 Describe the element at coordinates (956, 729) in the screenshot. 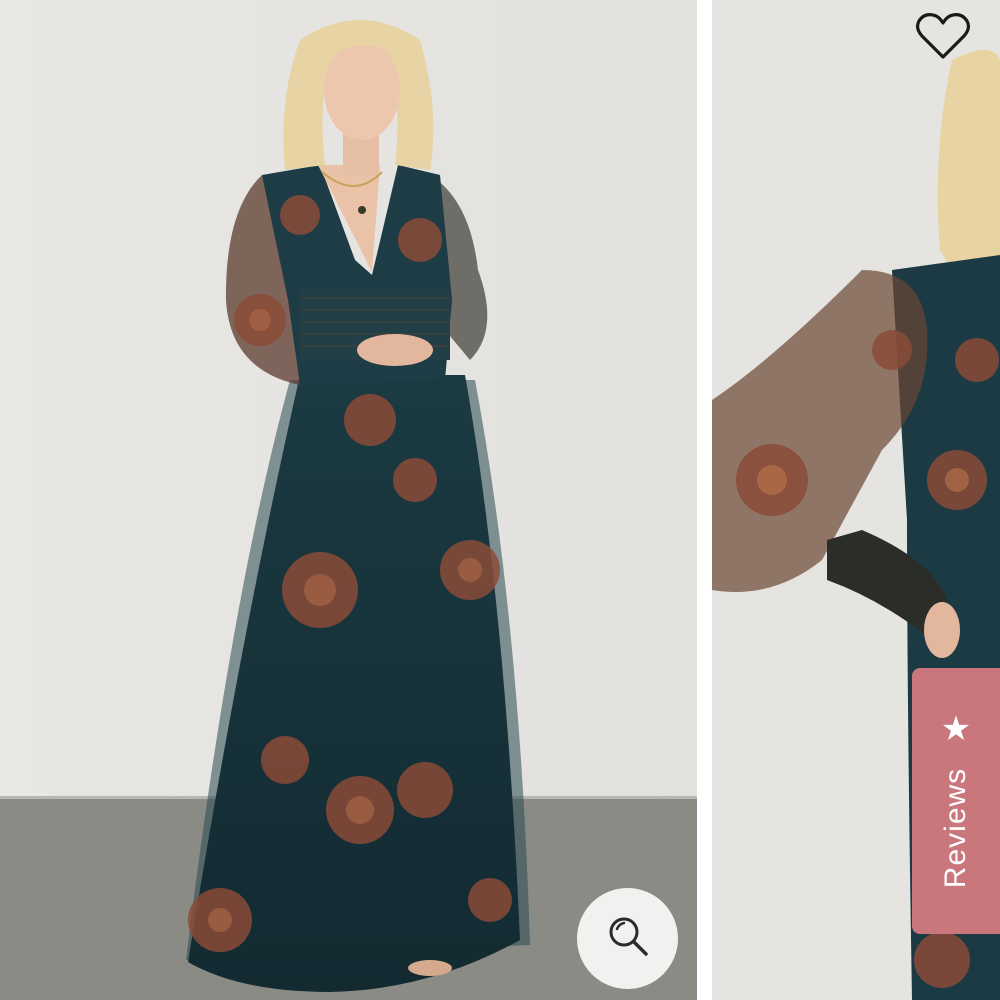

I see `star-icon: ★` at that location.